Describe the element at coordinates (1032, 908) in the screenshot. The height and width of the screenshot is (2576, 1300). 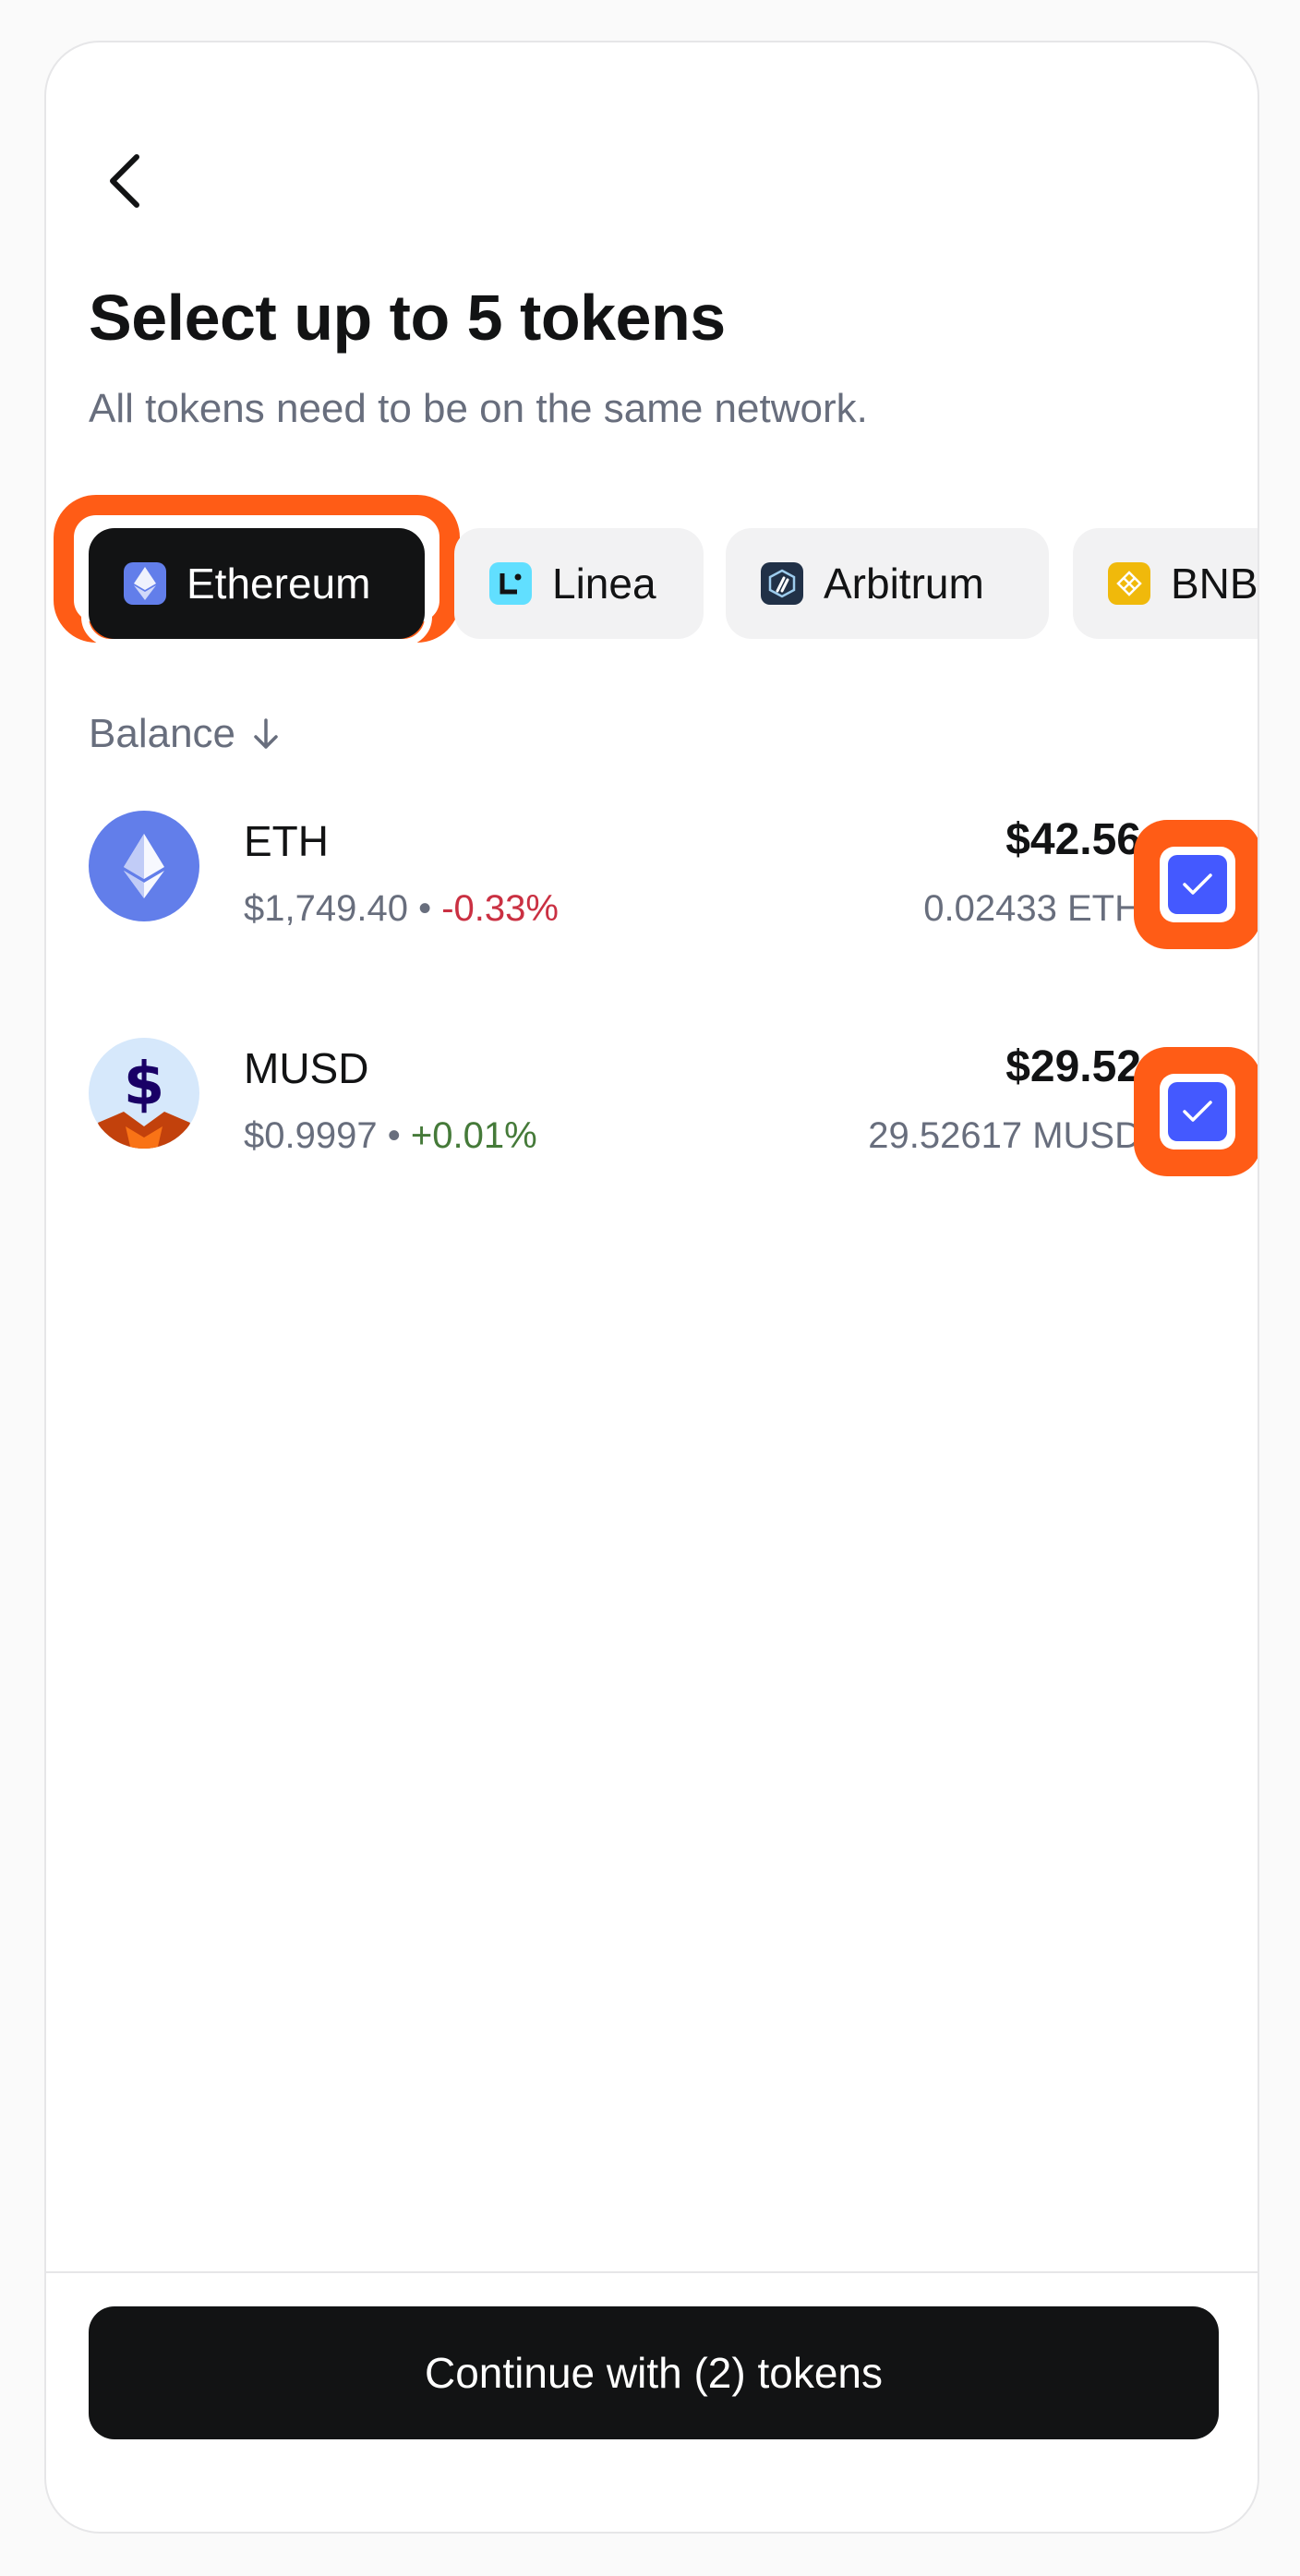
I see `token-amount: 0.02433 ETH` at that location.